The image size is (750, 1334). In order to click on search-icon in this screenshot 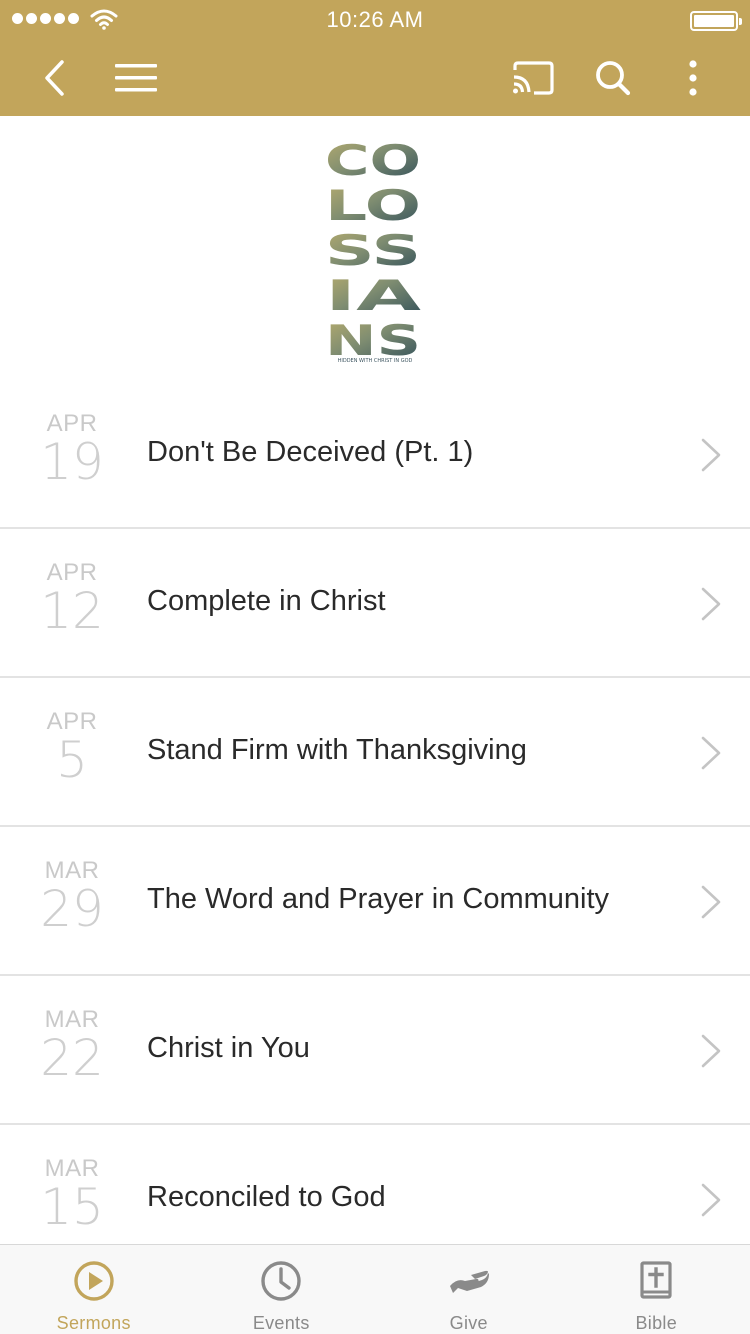, I will do `click(613, 78)`.